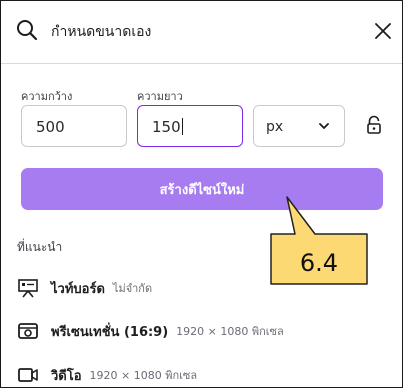  I want to click on padlock-icon, so click(374, 125).